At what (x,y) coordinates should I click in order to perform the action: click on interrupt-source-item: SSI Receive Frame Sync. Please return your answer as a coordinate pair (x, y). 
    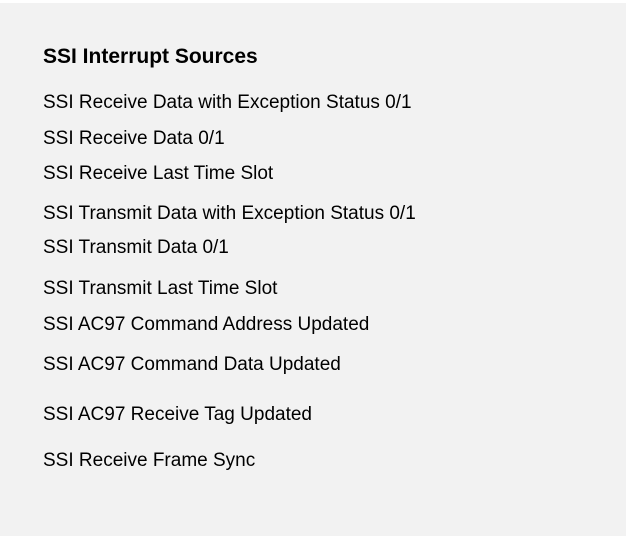
    Looking at the image, I should click on (149, 460).